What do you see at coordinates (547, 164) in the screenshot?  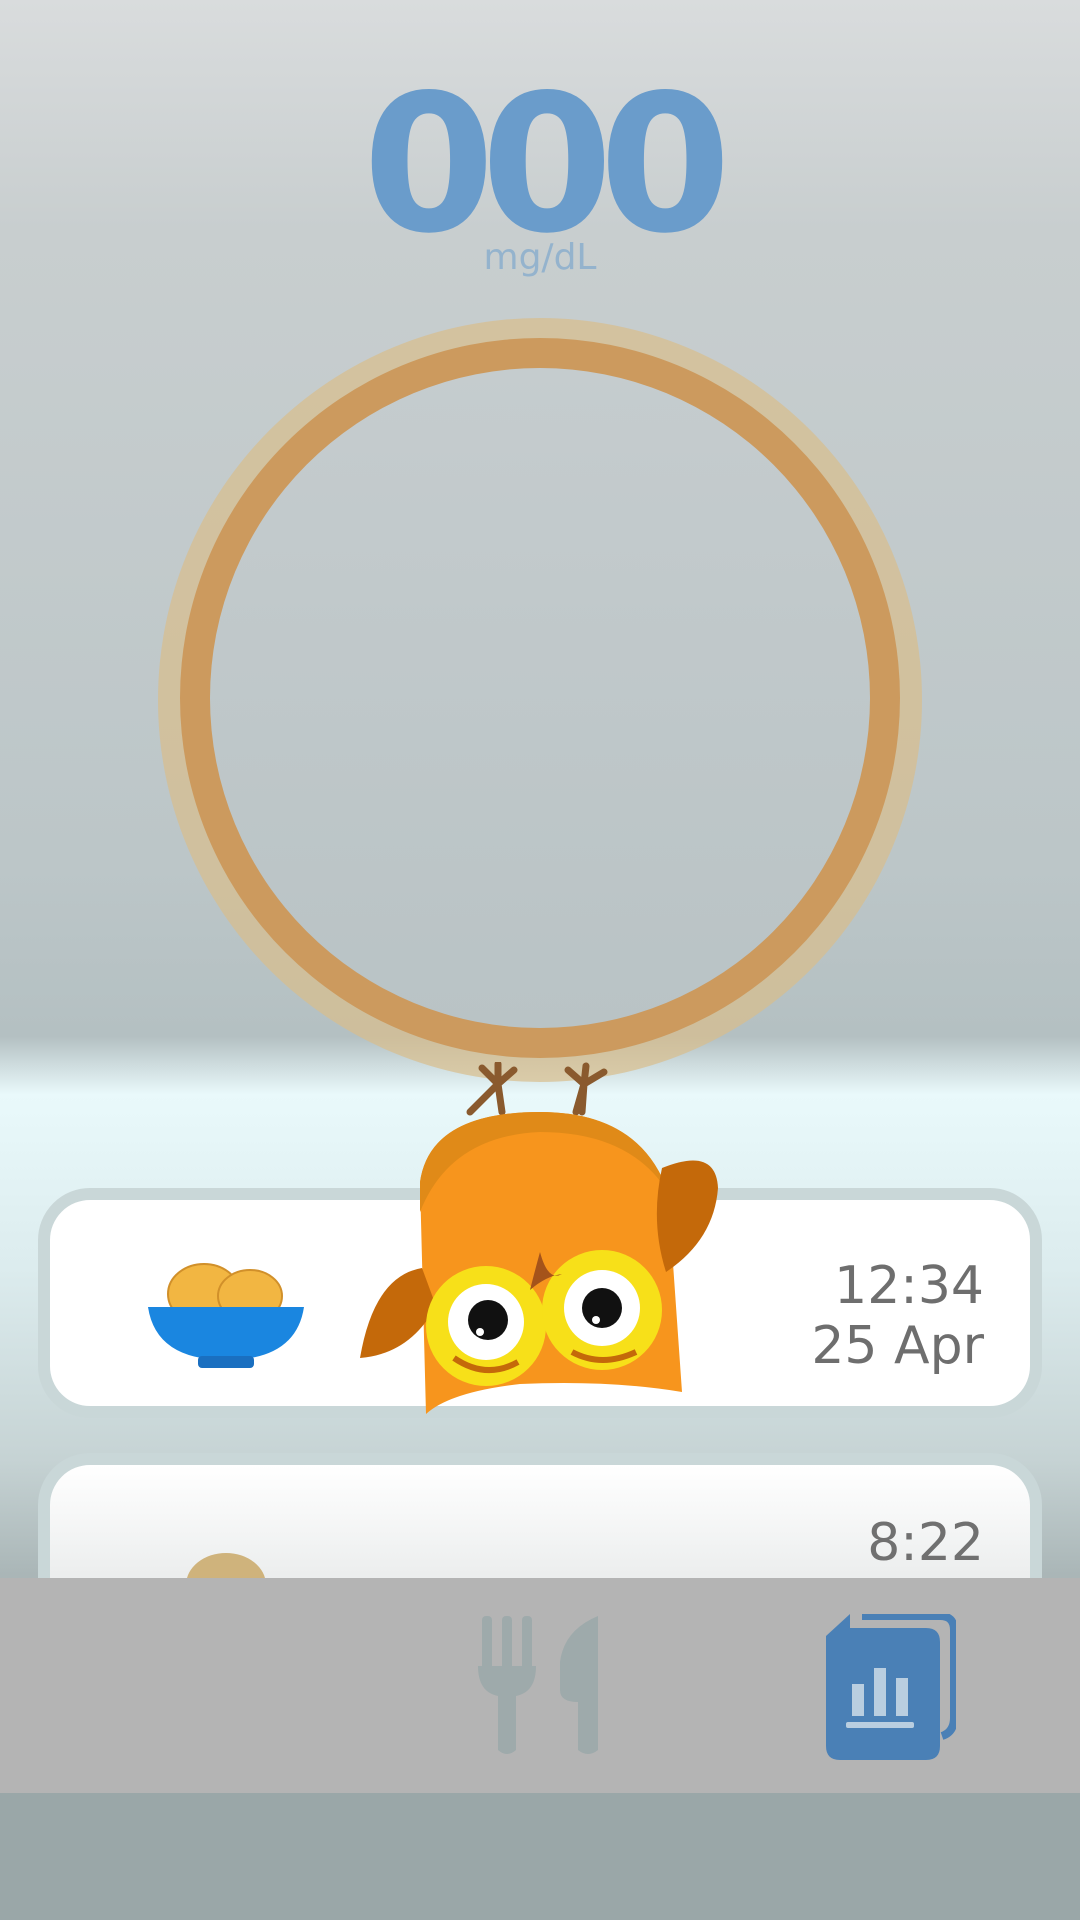 I see `glucose-reading: 000` at bounding box center [547, 164].